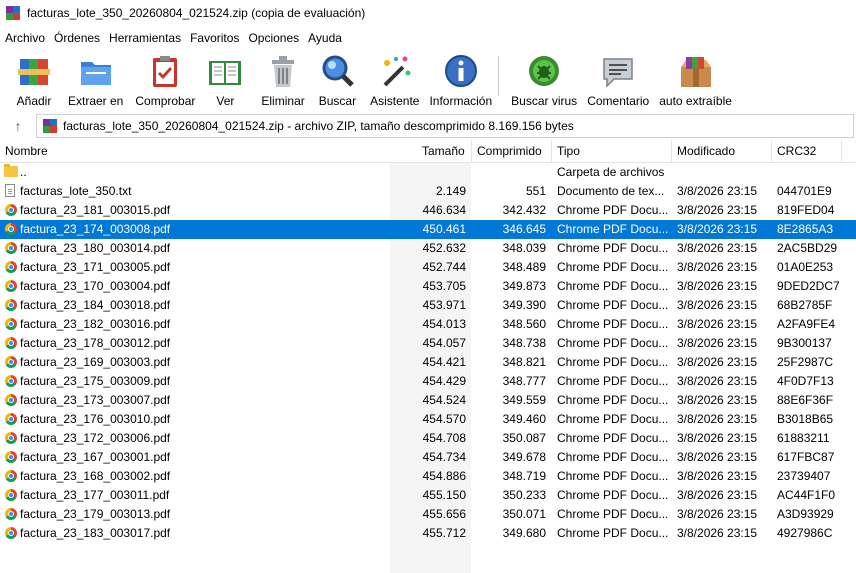 The height and width of the screenshot is (573, 856). What do you see at coordinates (325, 38) in the screenshot?
I see `menu-ayuda: Ayuda` at bounding box center [325, 38].